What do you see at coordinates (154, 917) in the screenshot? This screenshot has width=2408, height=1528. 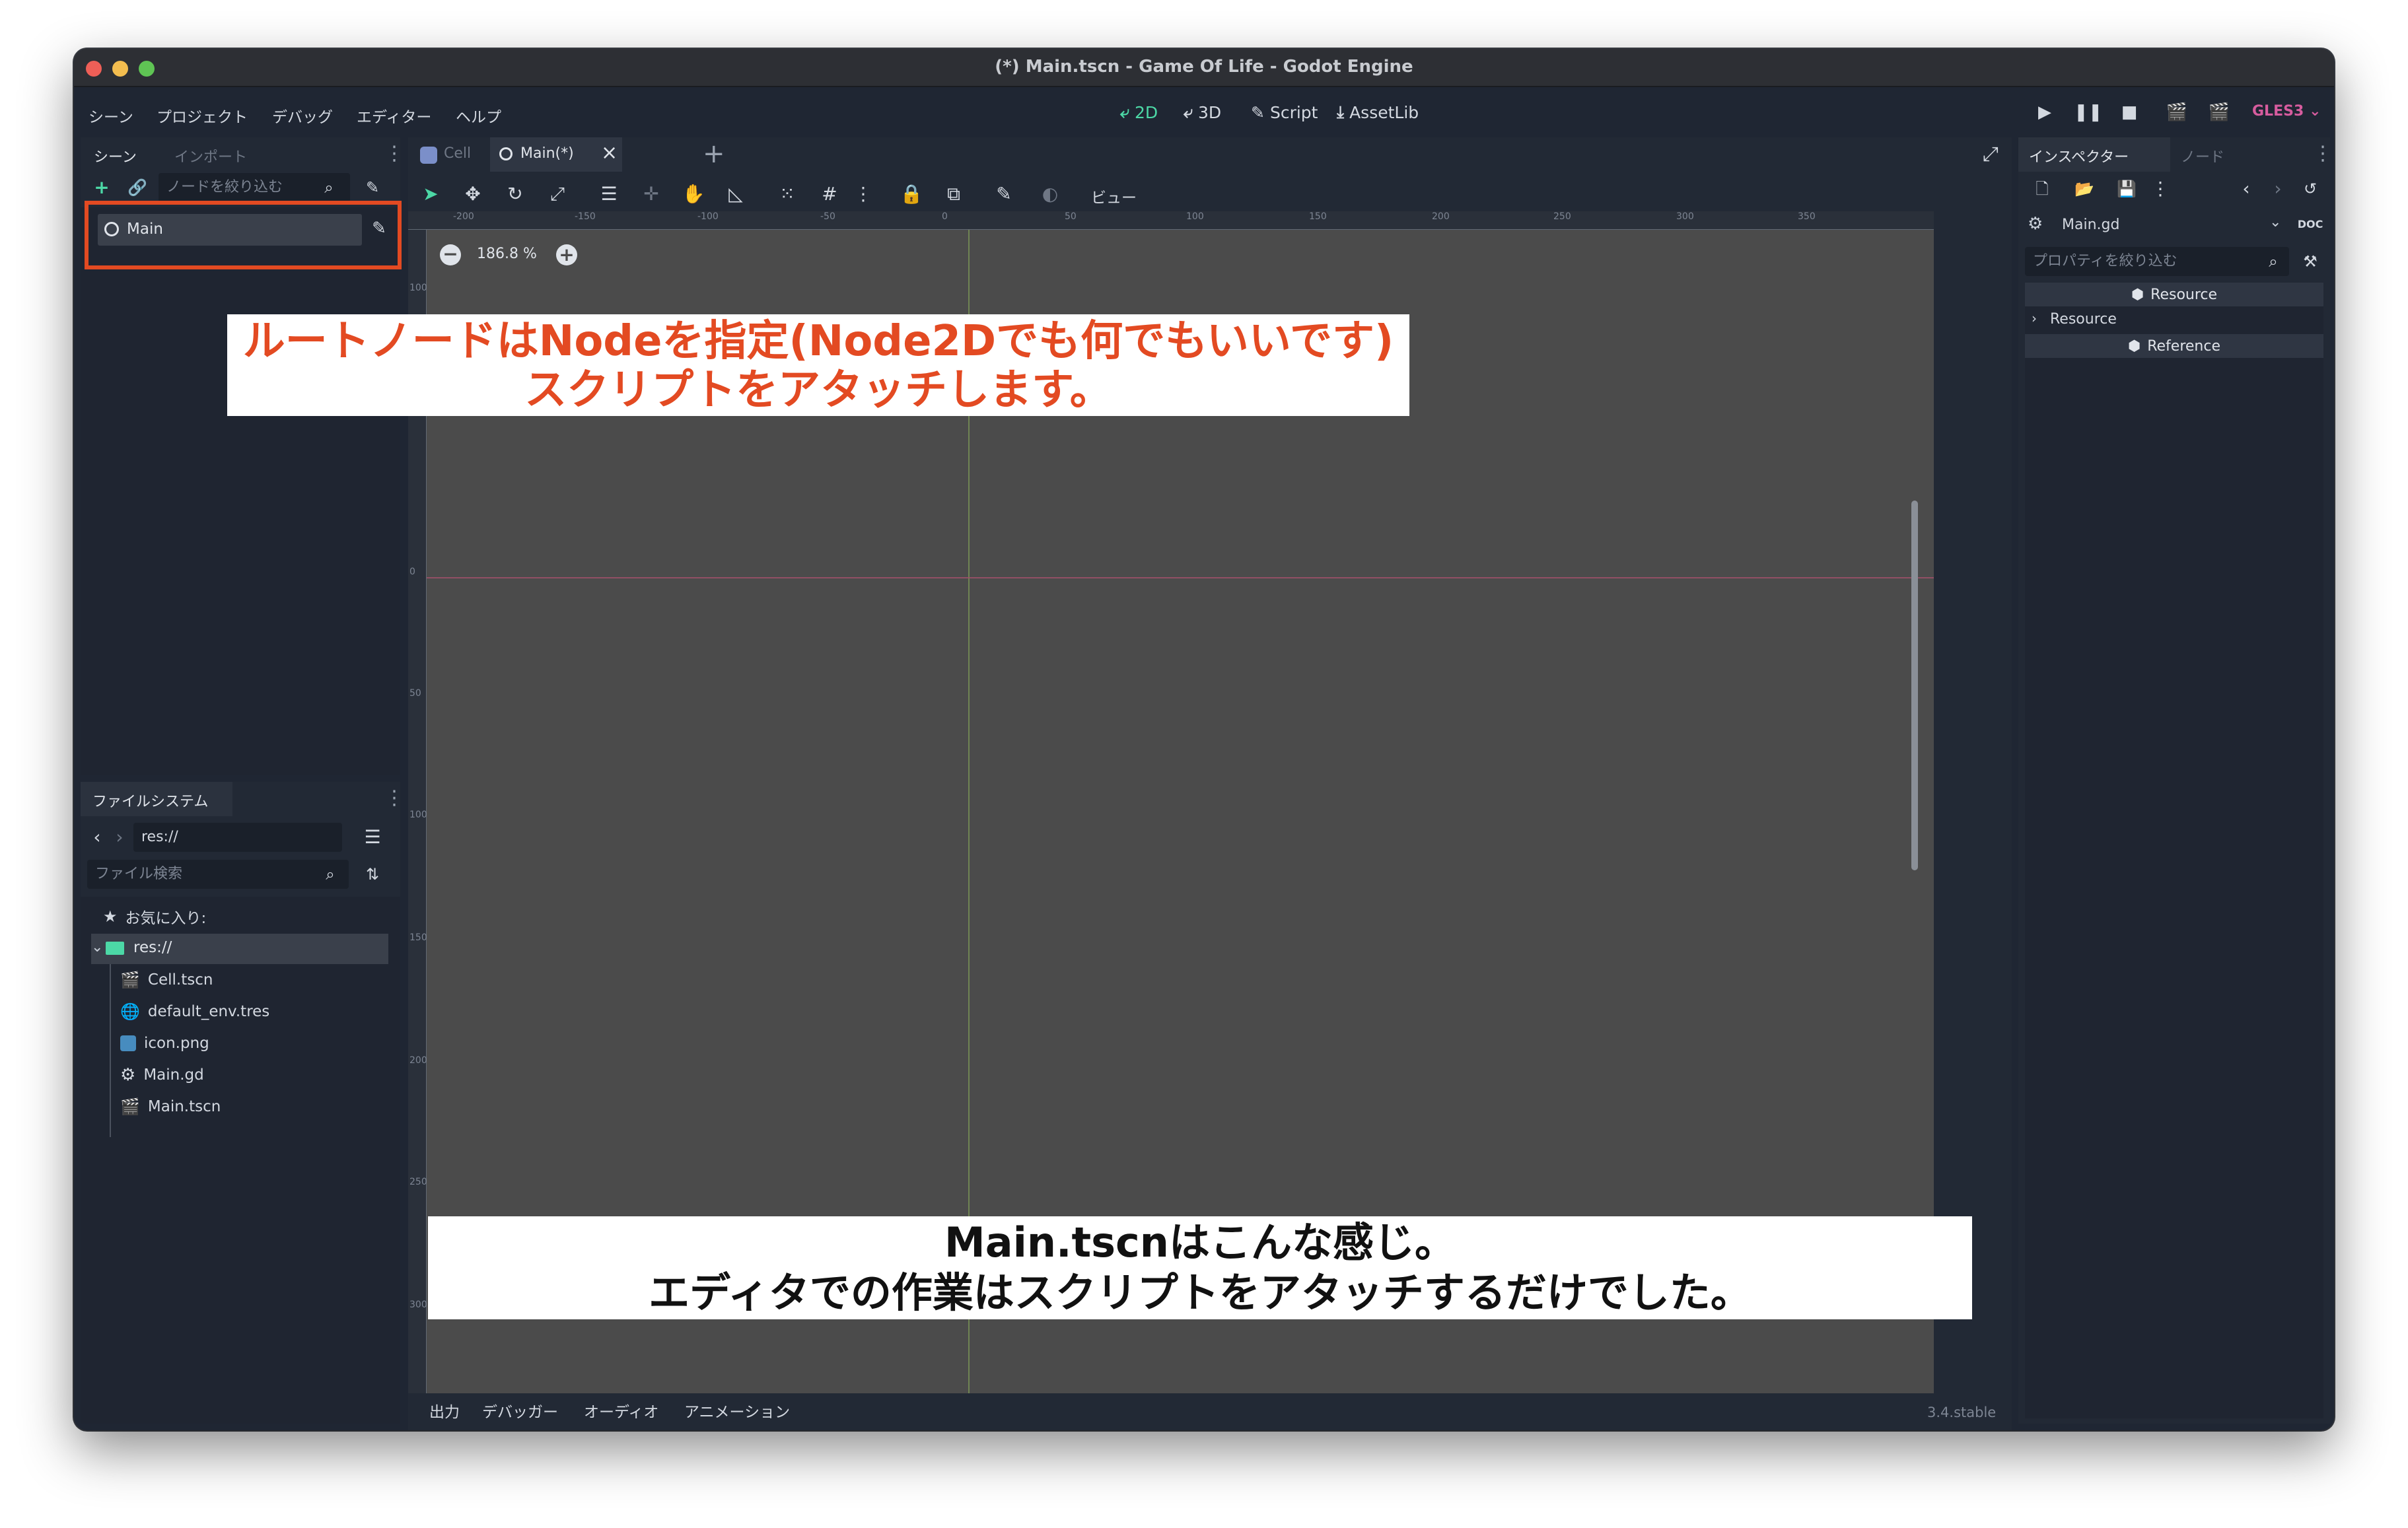 I see `favorites-item: ★ お気に入り:` at bounding box center [154, 917].